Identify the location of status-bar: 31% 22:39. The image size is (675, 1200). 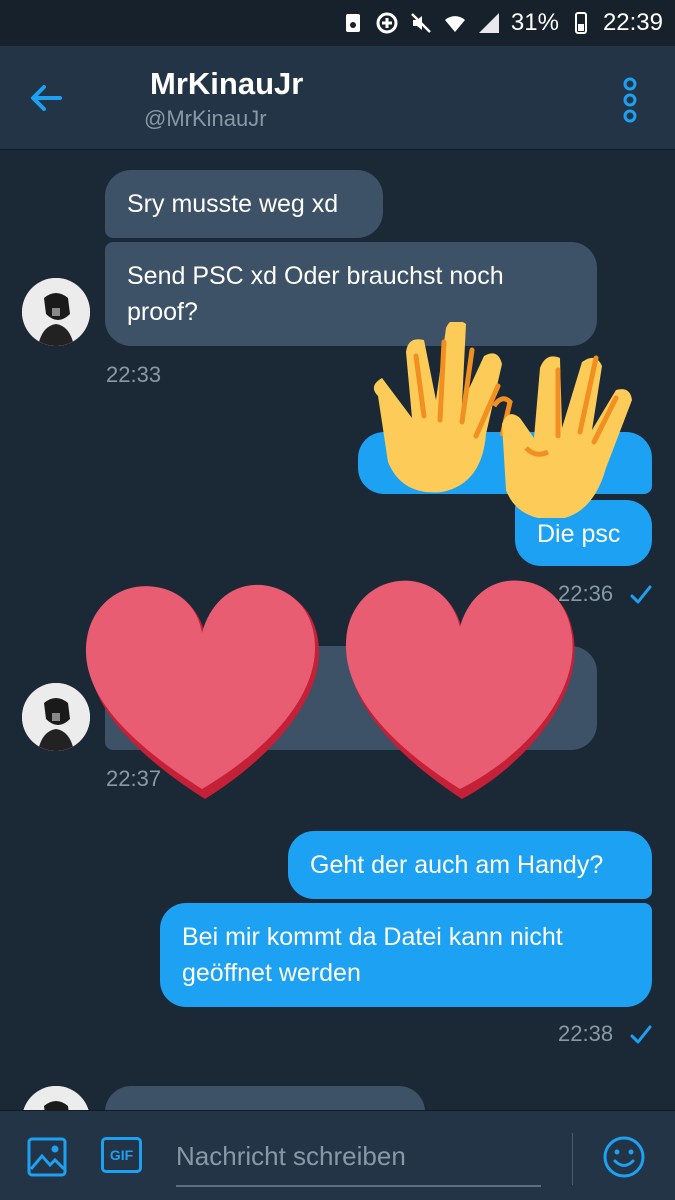
(337, 23).